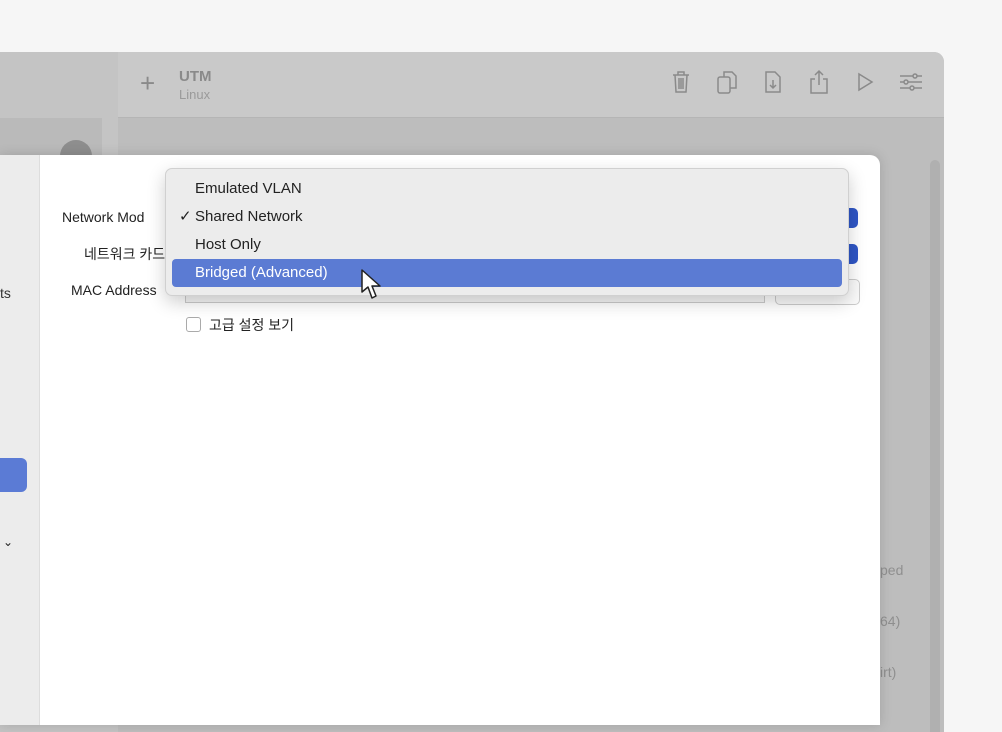 The image size is (1002, 732). What do you see at coordinates (865, 82) in the screenshot?
I see `play-icon` at bounding box center [865, 82].